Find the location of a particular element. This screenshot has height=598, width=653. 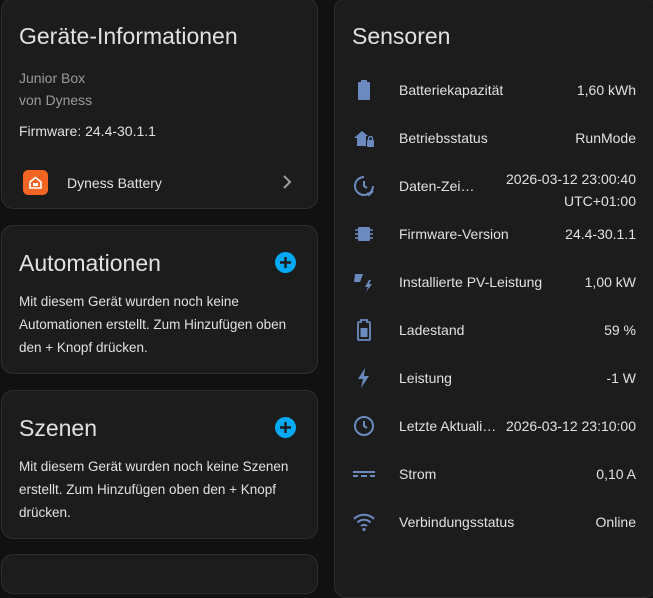

sensor-row-installed-pv-power: Installierte PV-Leistung 1,00 kW is located at coordinates (494, 282).